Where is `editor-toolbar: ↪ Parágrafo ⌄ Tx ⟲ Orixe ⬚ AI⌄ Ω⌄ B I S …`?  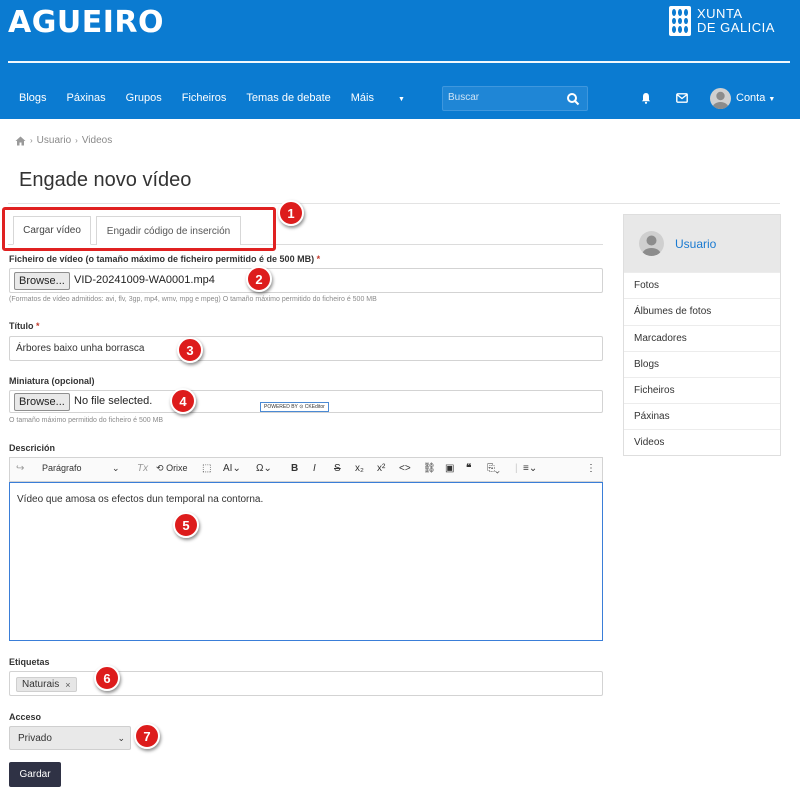
editor-toolbar: ↪ Parágrafo ⌄ Tx ⟲ Orixe ⬚ AI⌄ Ω⌄ B I S … is located at coordinates (306, 469).